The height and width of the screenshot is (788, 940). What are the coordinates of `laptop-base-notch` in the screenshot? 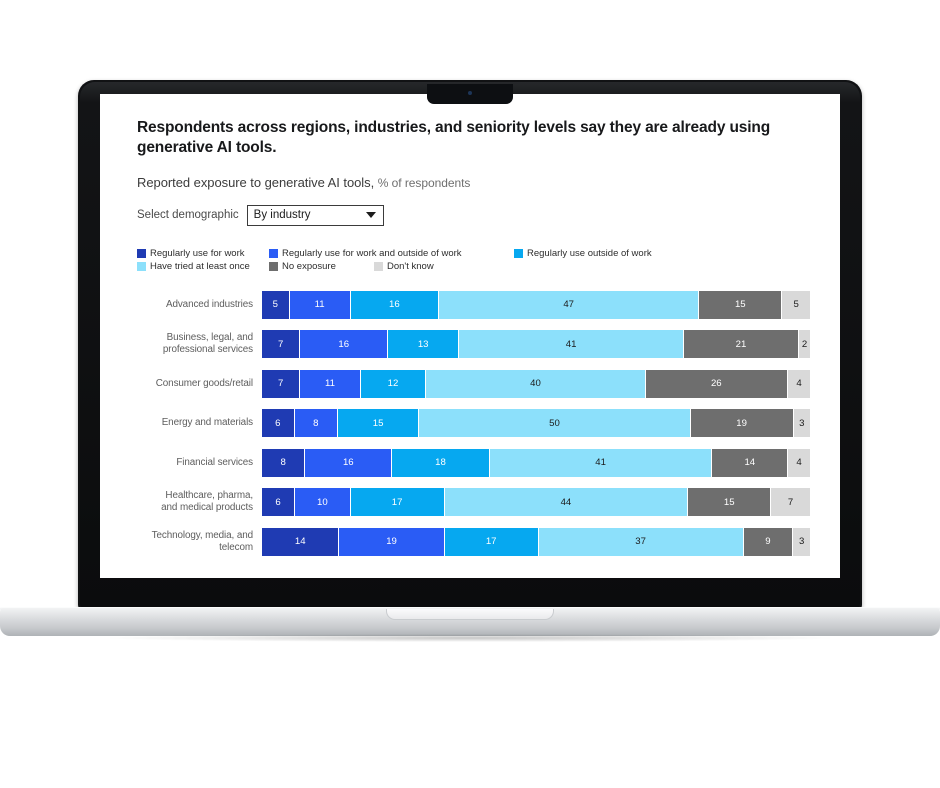 It's located at (470, 614).